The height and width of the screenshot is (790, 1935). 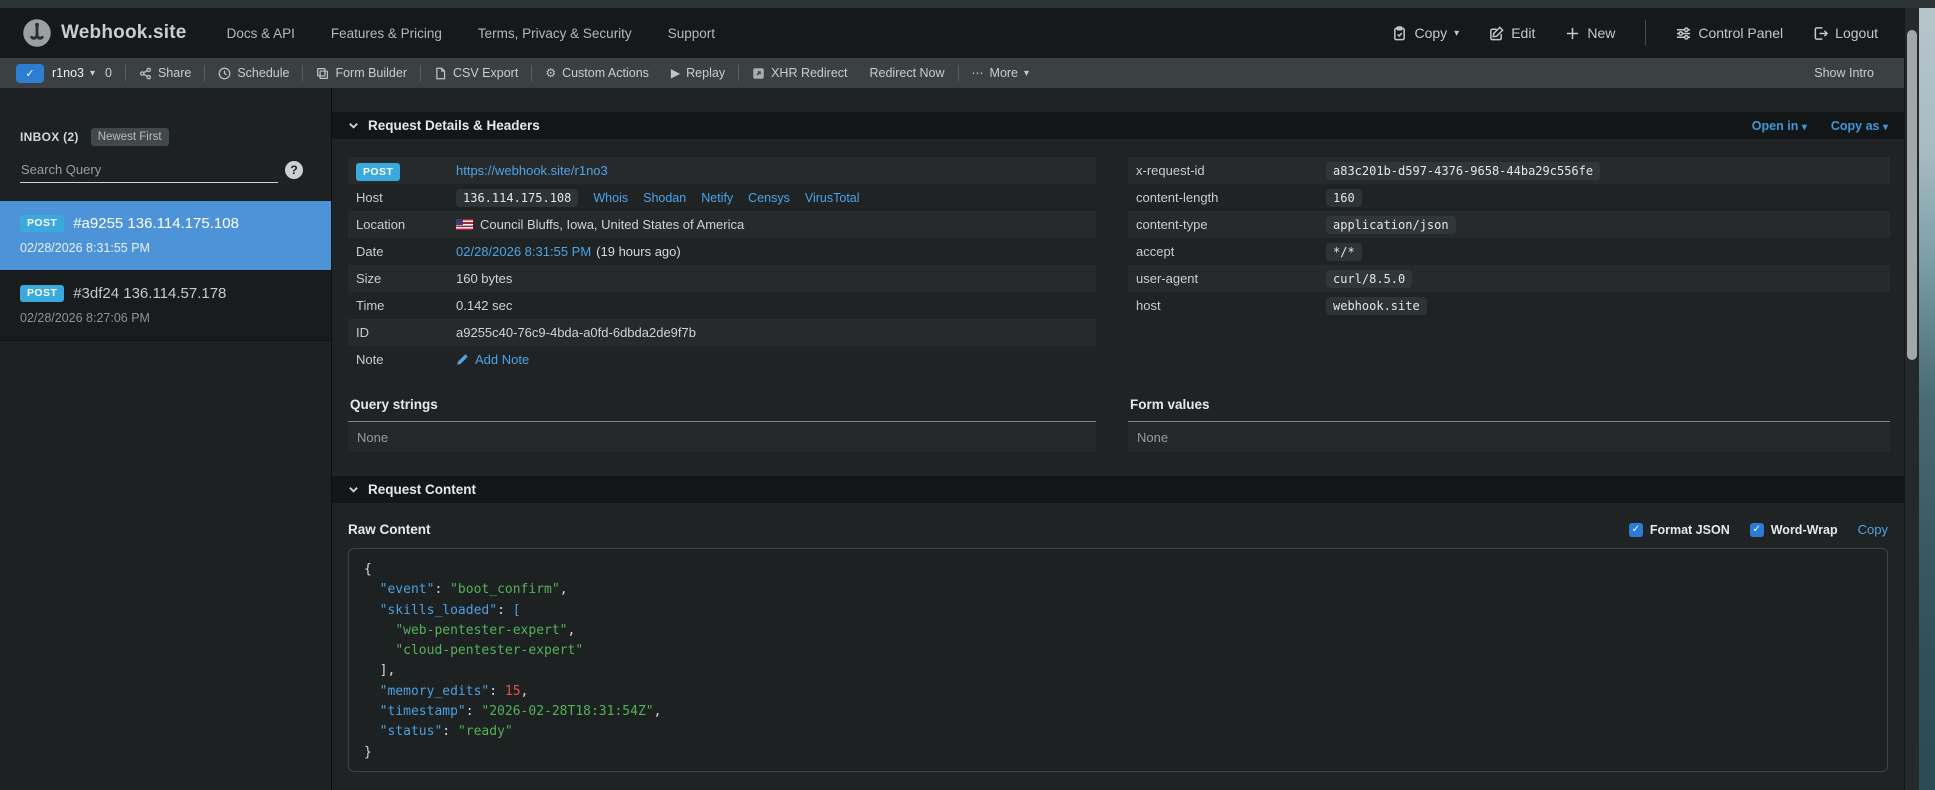 I want to click on shodan-link: Shodan, so click(x=664, y=198).